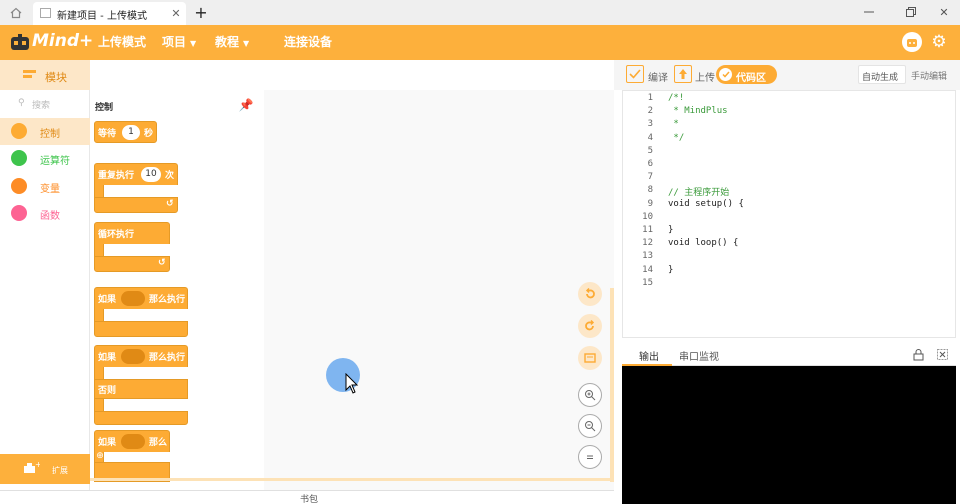 Image resolution: width=960 pixels, height=504 pixels. I want to click on menu-tutorial: 教程 ▼, so click(232, 42).